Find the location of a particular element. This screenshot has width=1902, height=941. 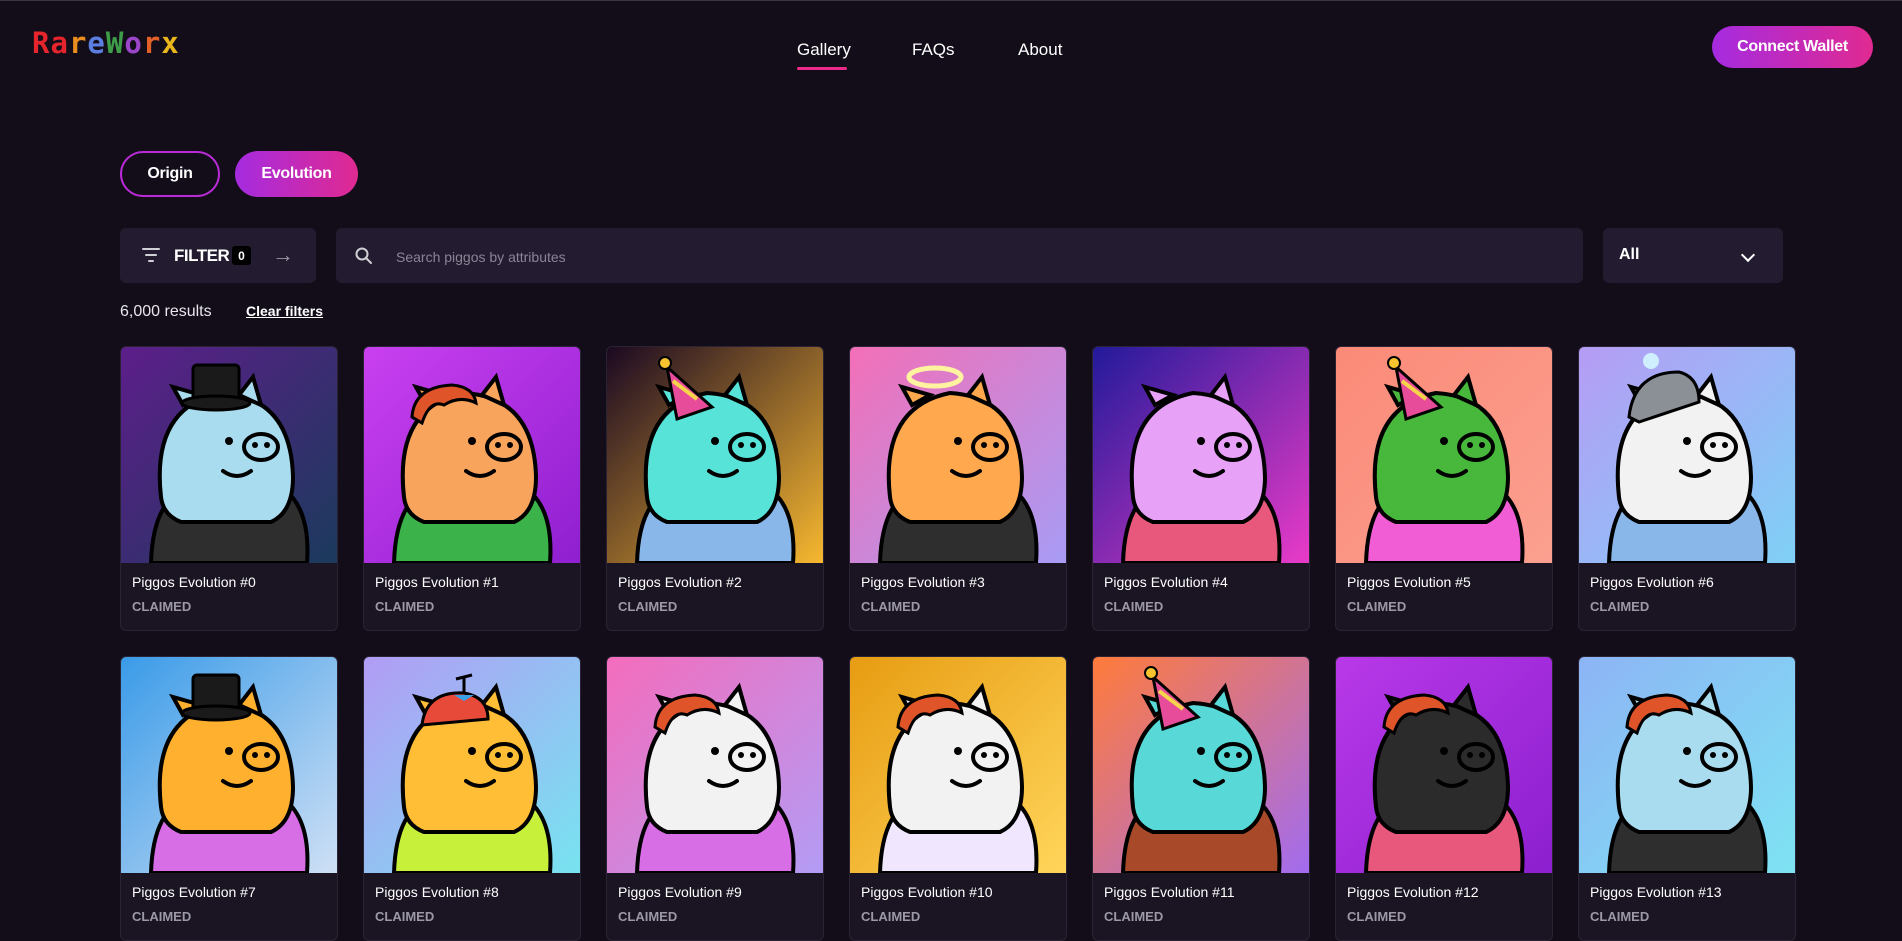

search-bar is located at coordinates (959, 255).